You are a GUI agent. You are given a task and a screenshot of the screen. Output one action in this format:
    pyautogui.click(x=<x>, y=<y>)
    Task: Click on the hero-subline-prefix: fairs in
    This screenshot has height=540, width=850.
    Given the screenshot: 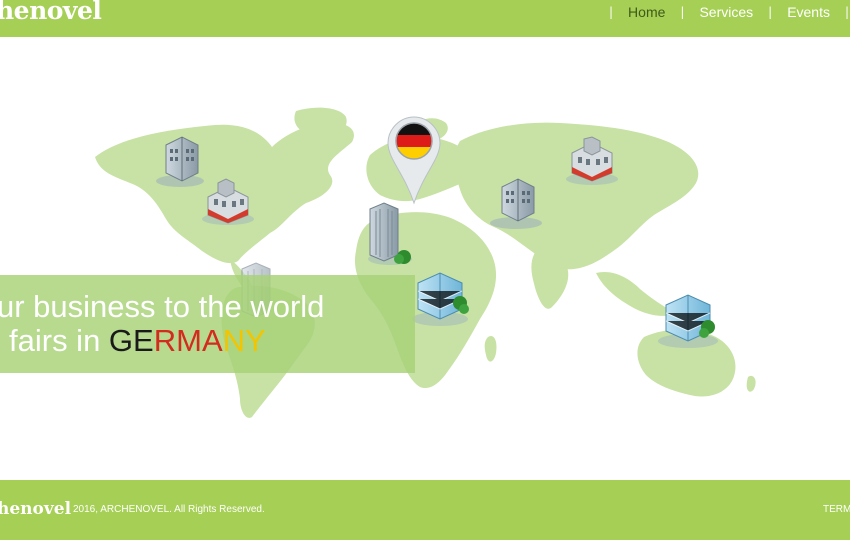 What is the action you would take?
    pyautogui.click(x=59, y=340)
    